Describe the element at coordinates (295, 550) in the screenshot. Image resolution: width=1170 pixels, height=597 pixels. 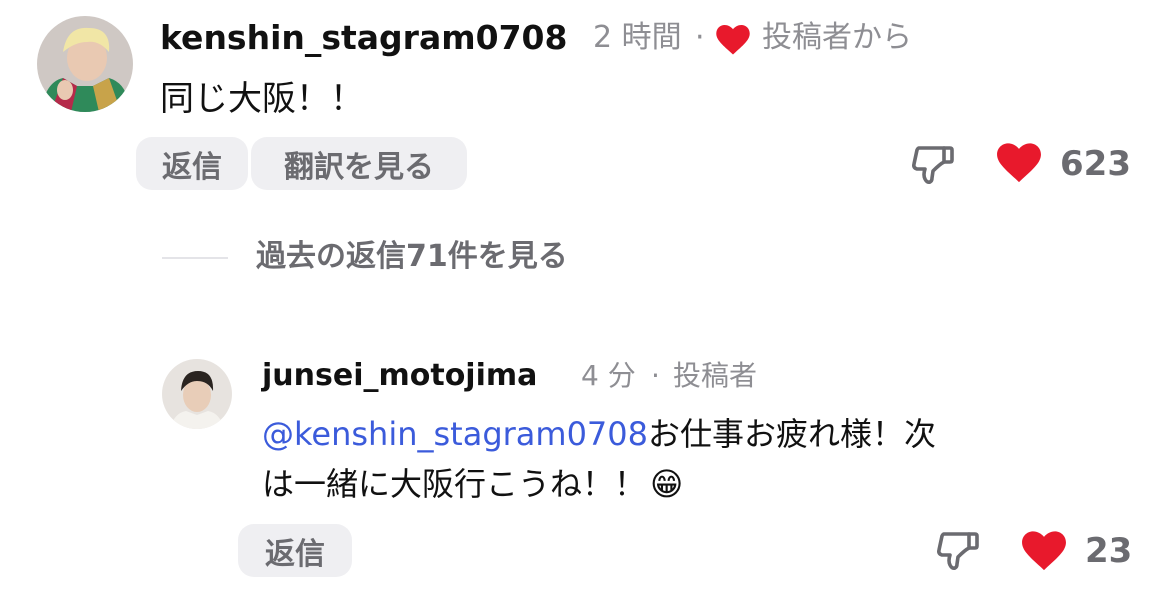
I see `reply-reply-button: 返信` at that location.